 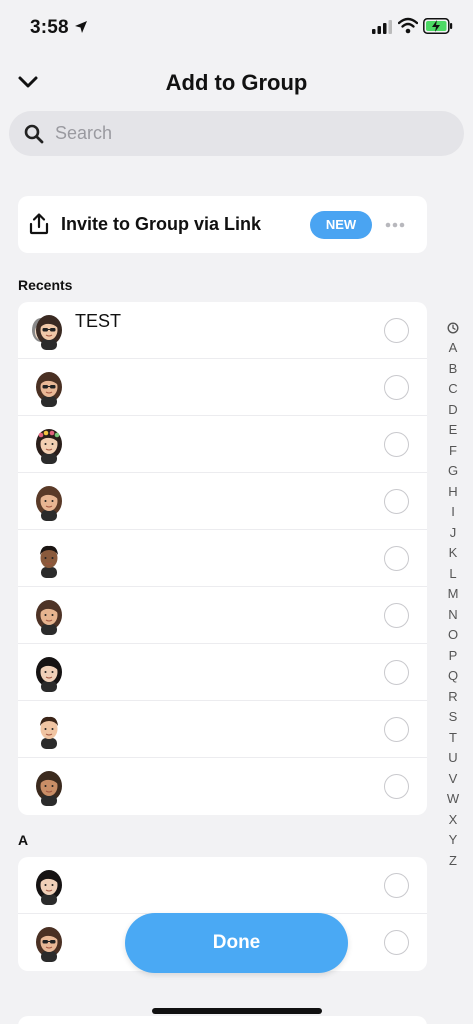 I want to click on clock-icon, so click(x=453, y=328).